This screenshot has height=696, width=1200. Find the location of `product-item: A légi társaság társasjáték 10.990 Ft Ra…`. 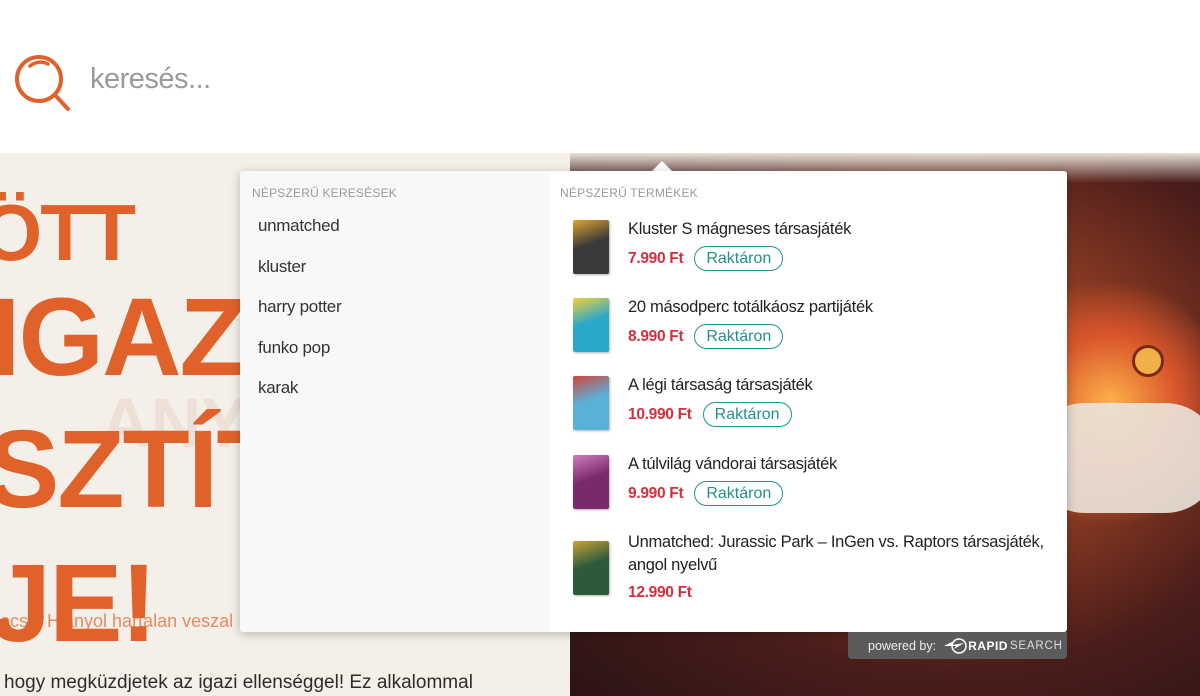

product-item: A légi társaság társasjáték 10.990 Ft Ra… is located at coordinates (813, 409).